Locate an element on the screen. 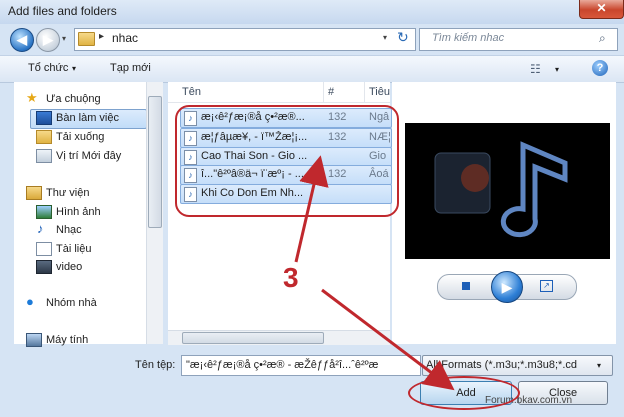 This screenshot has width=624, height=417. annotation-arrows is located at coordinates (374, 273).